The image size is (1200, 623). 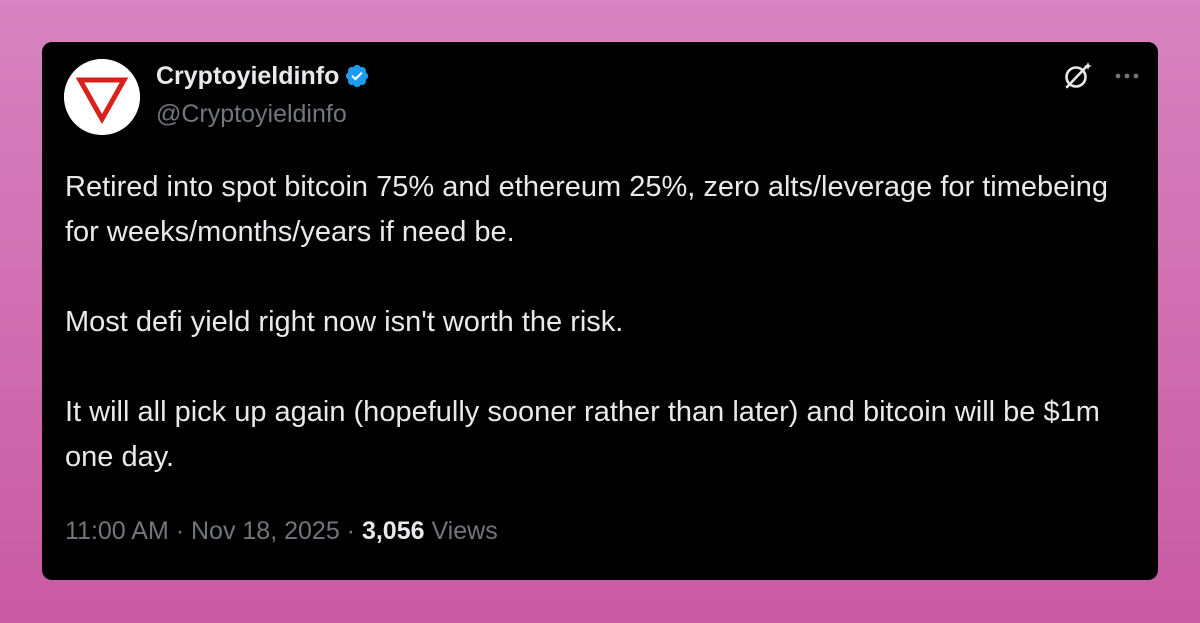 I want to click on tweet-meta: 11:00 AM · Nov 18, 2025 · 3,056 Views, so click(x=281, y=531).